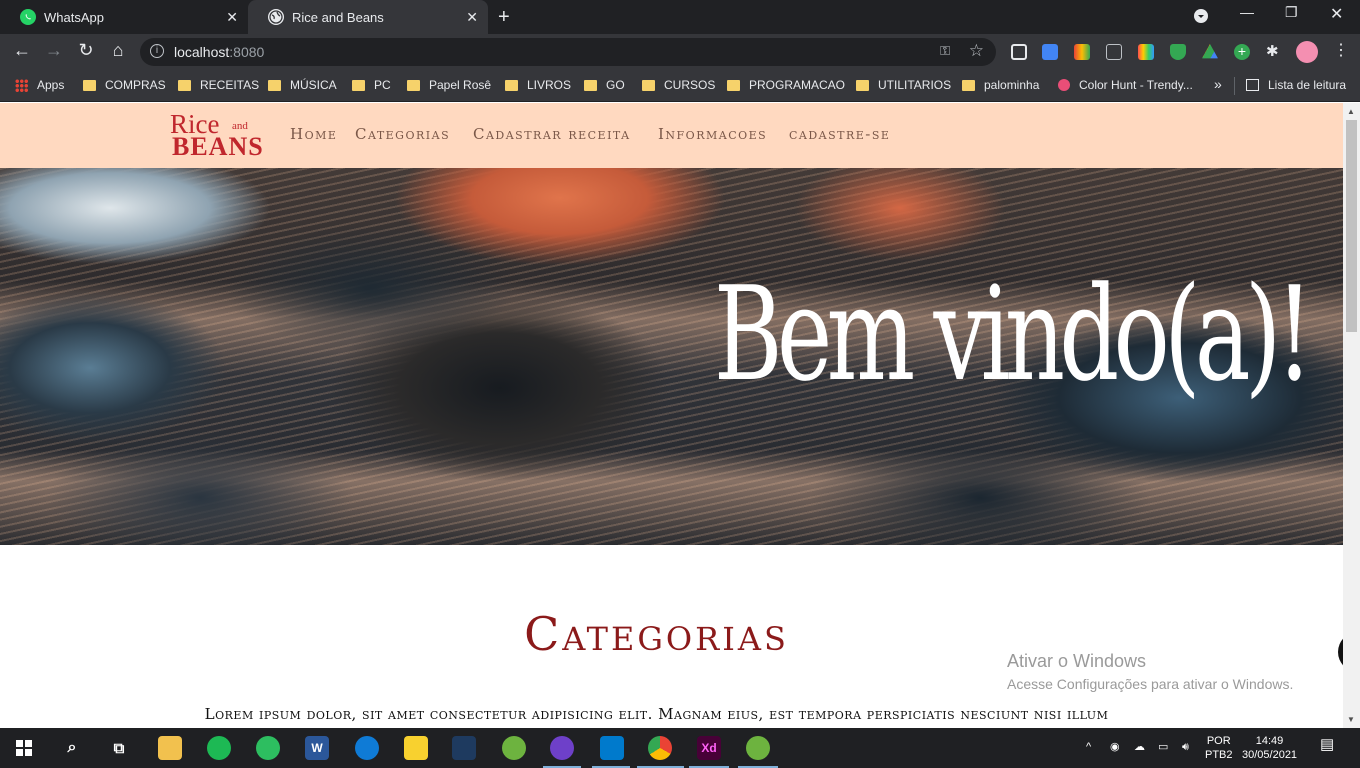 The image size is (1360, 768). What do you see at coordinates (1351, 111) in the screenshot?
I see `scroll-up-icon: ▲` at bounding box center [1351, 111].